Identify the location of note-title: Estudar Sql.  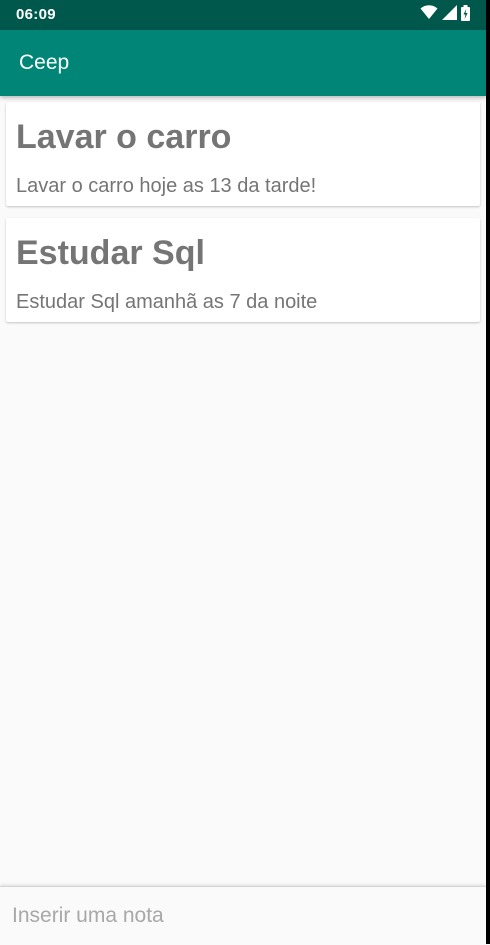
(110, 253).